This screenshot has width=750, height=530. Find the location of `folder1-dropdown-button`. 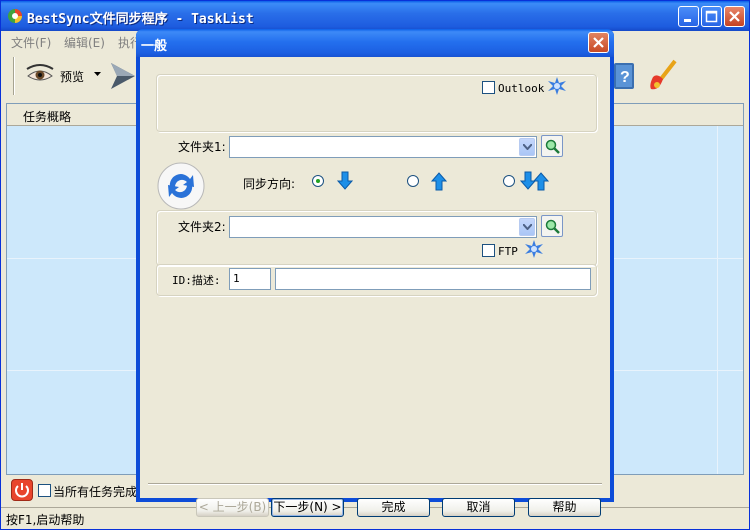

folder1-dropdown-button is located at coordinates (527, 147).